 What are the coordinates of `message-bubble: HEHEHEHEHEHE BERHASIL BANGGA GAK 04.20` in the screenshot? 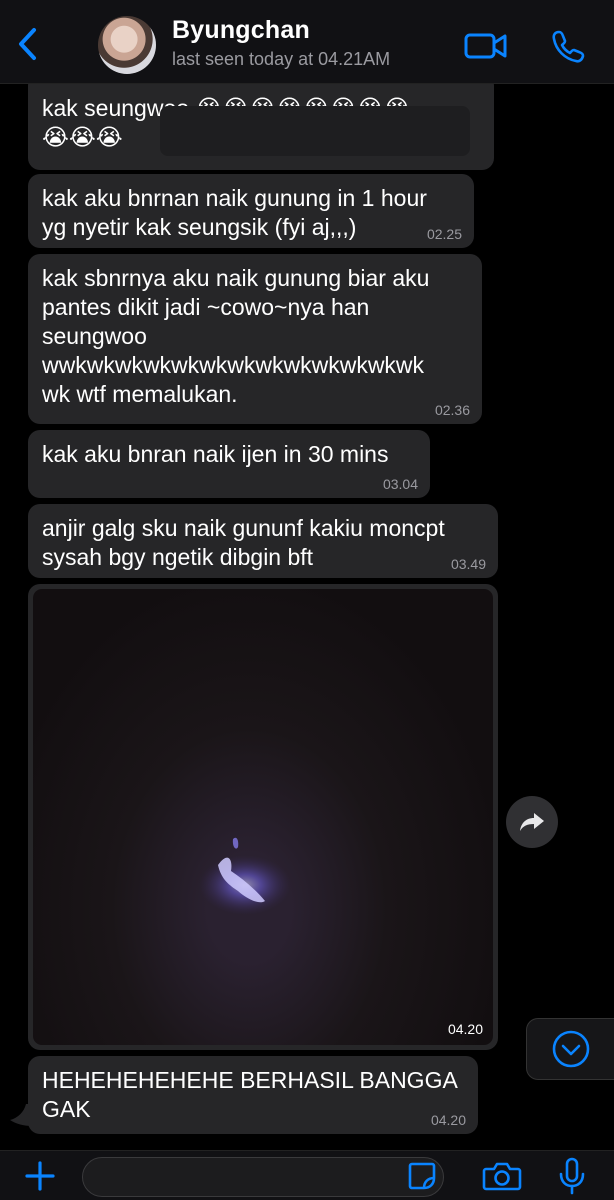 It's located at (253, 1095).